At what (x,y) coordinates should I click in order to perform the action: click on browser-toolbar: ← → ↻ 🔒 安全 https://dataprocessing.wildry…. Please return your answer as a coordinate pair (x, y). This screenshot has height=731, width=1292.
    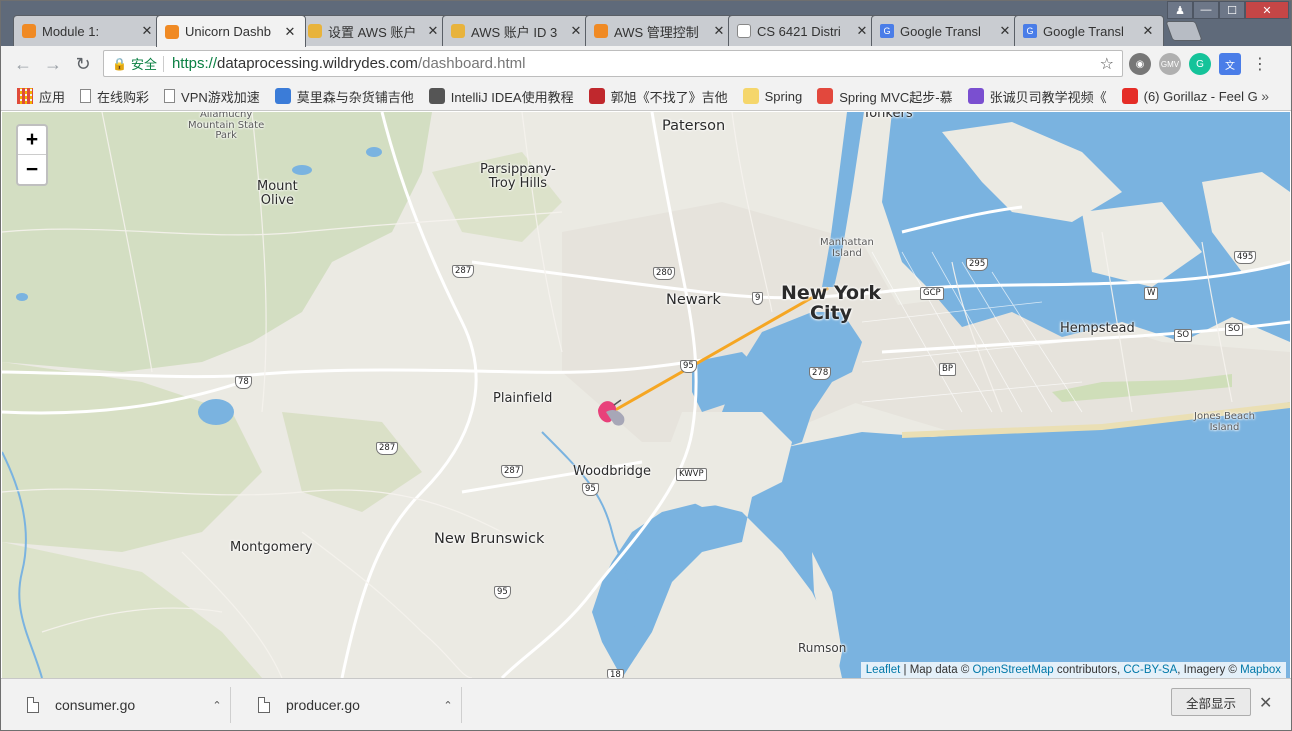
    Looking at the image, I should click on (646, 64).